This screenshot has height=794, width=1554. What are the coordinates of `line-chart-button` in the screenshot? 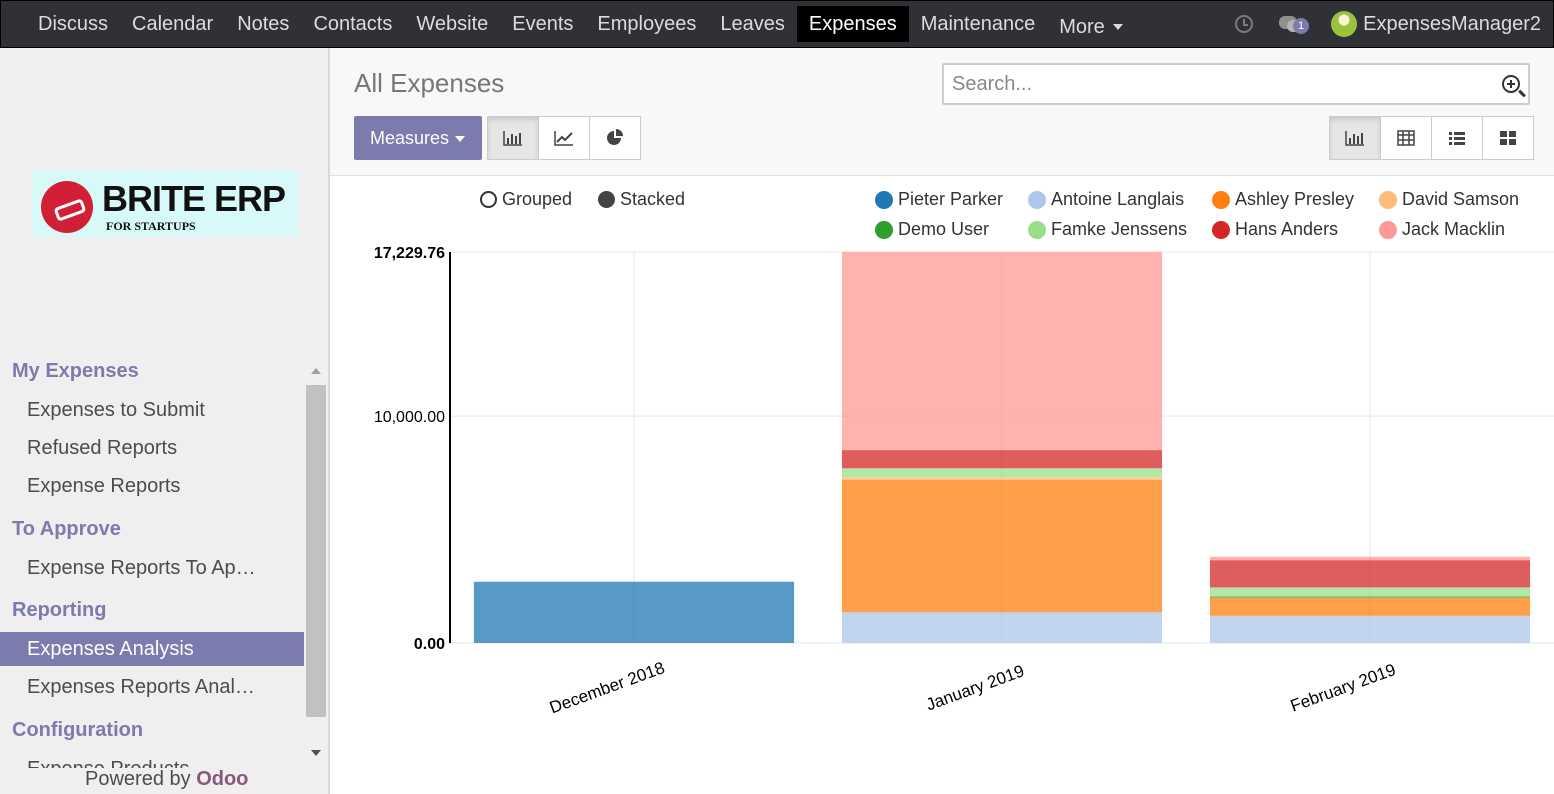 It's located at (564, 138).